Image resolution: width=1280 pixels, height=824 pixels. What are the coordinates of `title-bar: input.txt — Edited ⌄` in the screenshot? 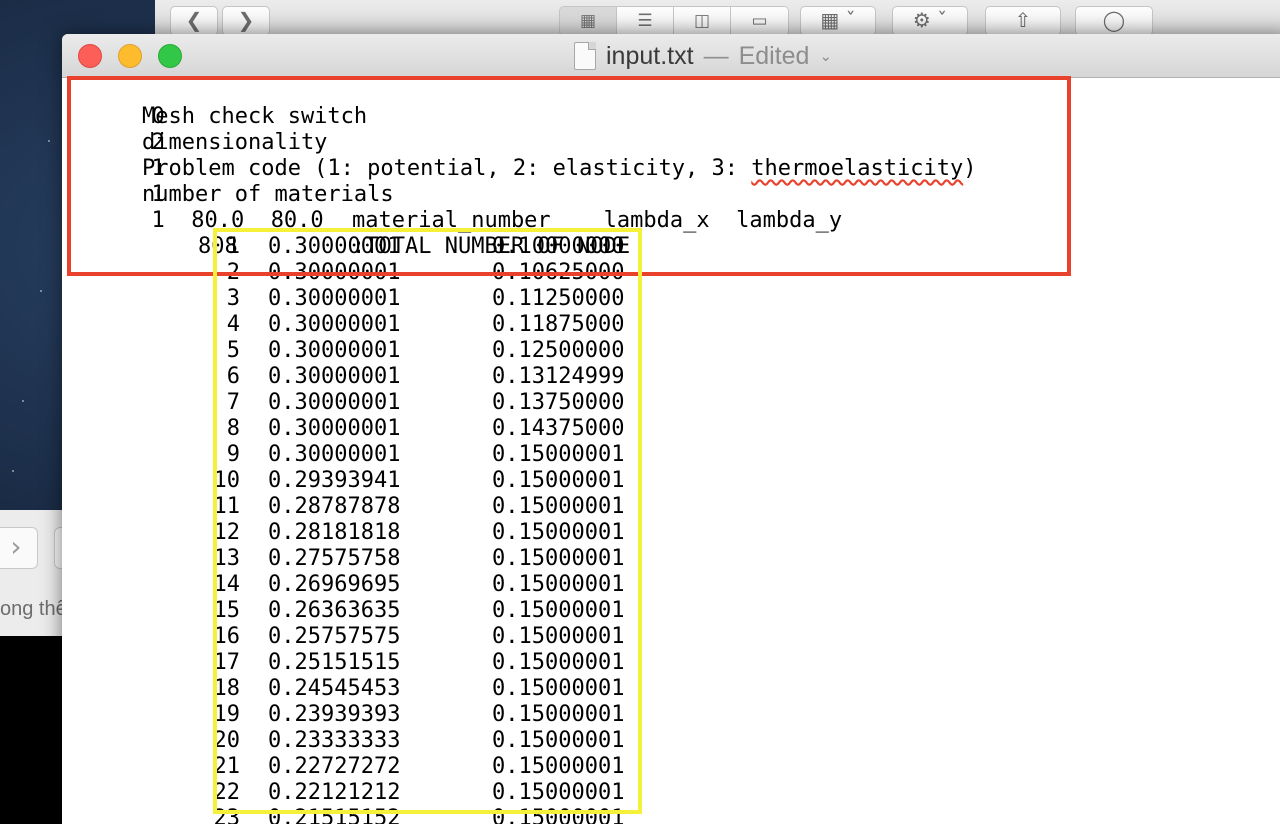 It's located at (671, 56).